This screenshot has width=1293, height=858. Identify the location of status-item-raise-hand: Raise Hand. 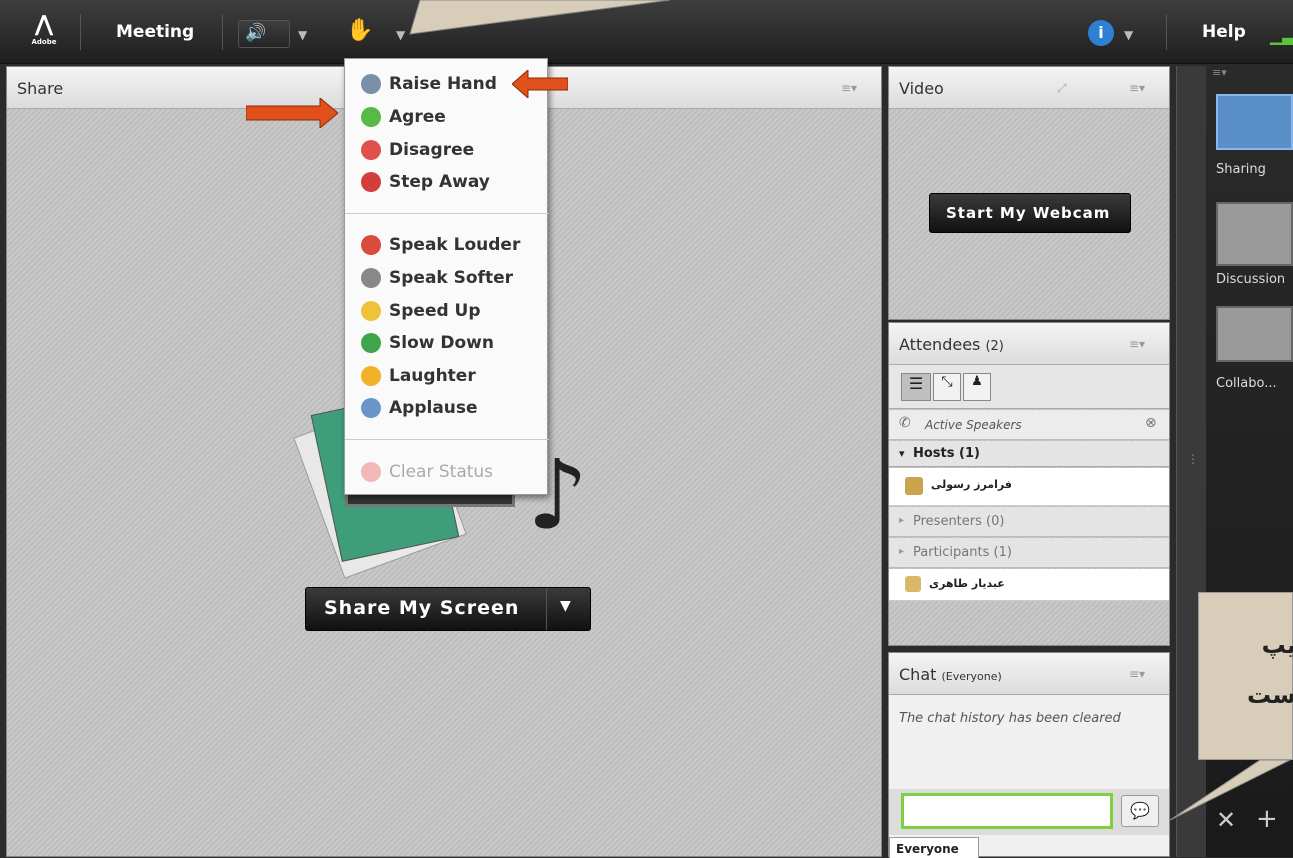
(429, 84).